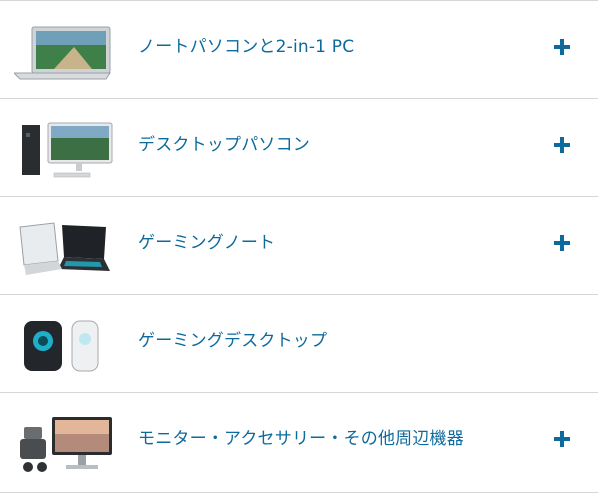  Describe the element at coordinates (64, 346) in the screenshot. I see `gaming-desktop-icon` at that location.